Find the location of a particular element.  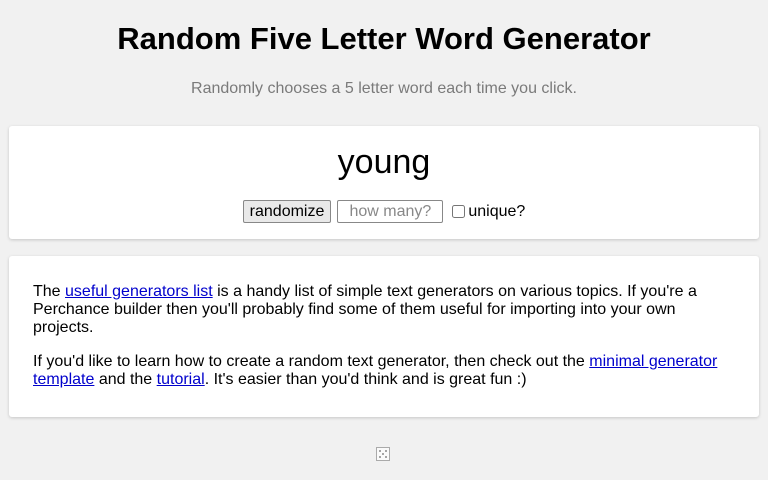

info-p1-pre: The is located at coordinates (49, 291).